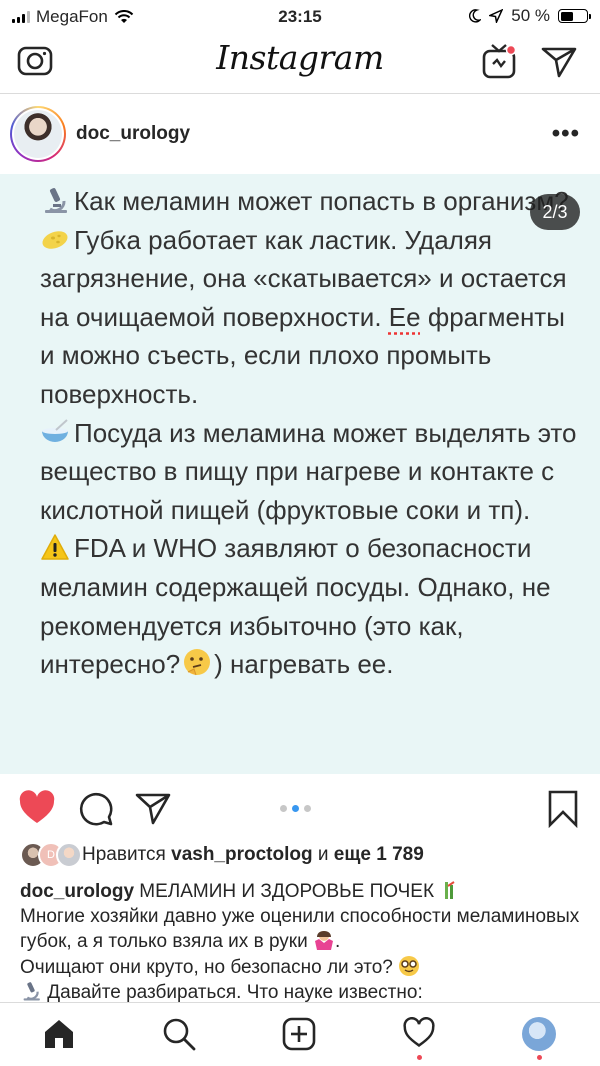 The height and width of the screenshot is (1066, 600). I want to click on like-heart-icon, so click(37, 810).